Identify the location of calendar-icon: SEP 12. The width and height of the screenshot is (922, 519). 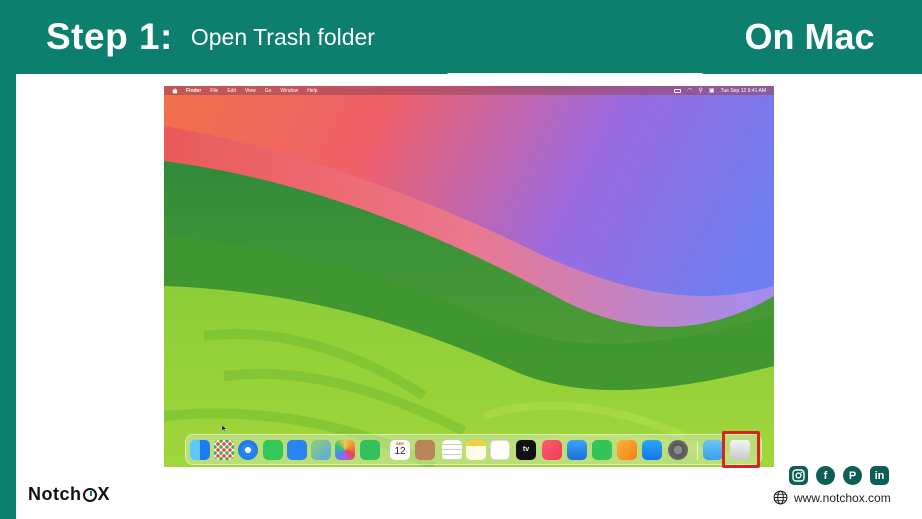
(400, 450).